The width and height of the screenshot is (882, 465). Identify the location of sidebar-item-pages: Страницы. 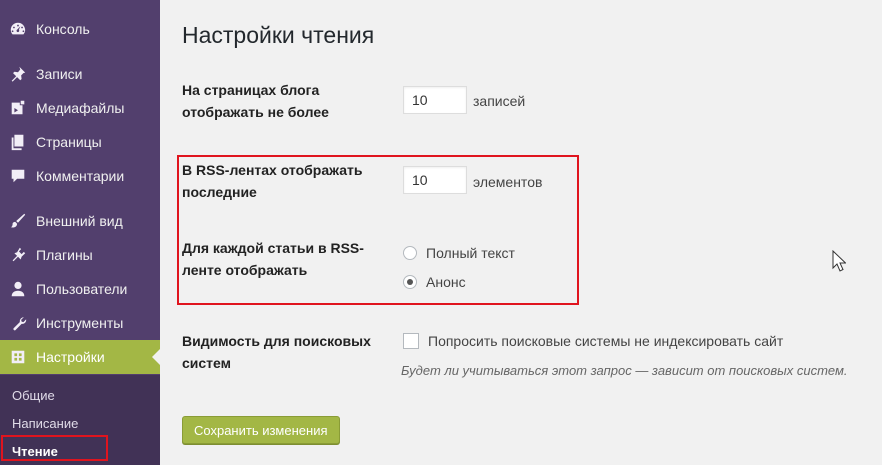
(80, 142).